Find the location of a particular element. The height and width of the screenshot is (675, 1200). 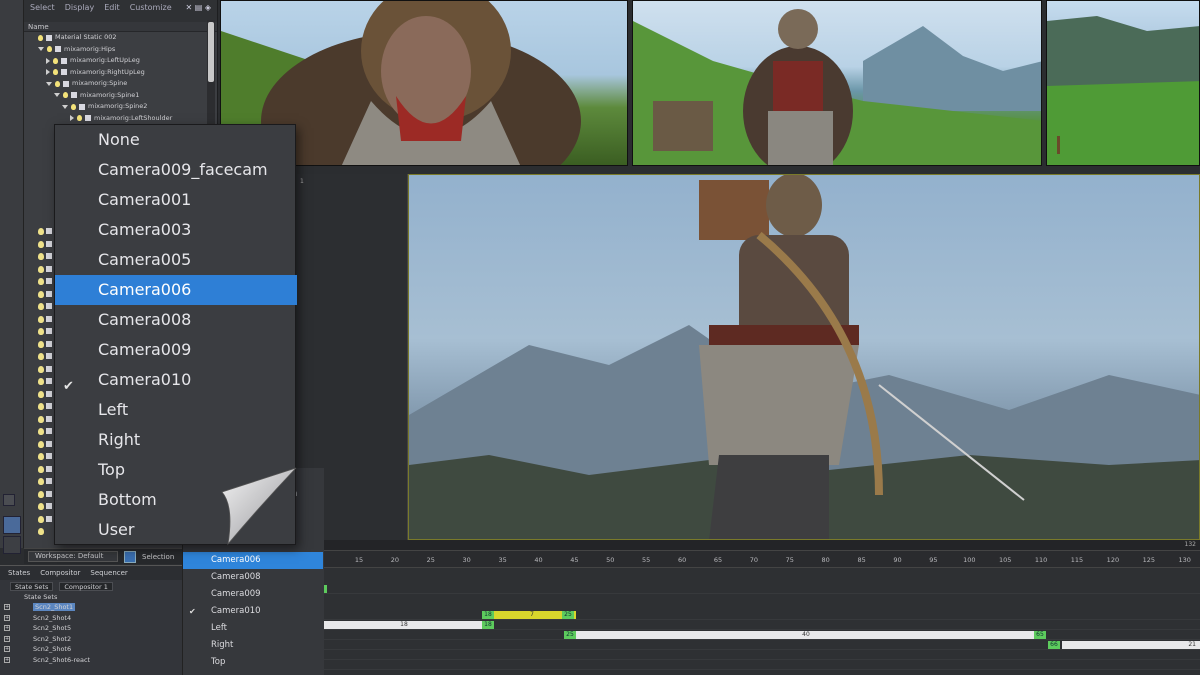

ruler-tick-label: 75 is located at coordinates (789, 560).